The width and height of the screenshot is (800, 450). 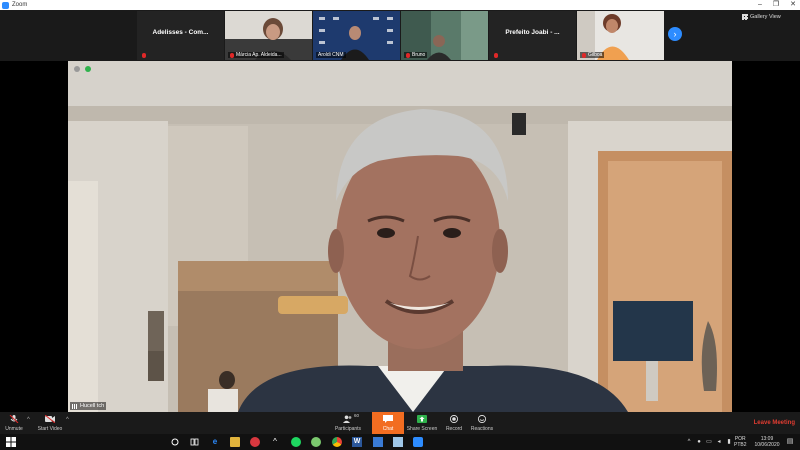 I want to click on chat-button: Chat, so click(x=388, y=423).